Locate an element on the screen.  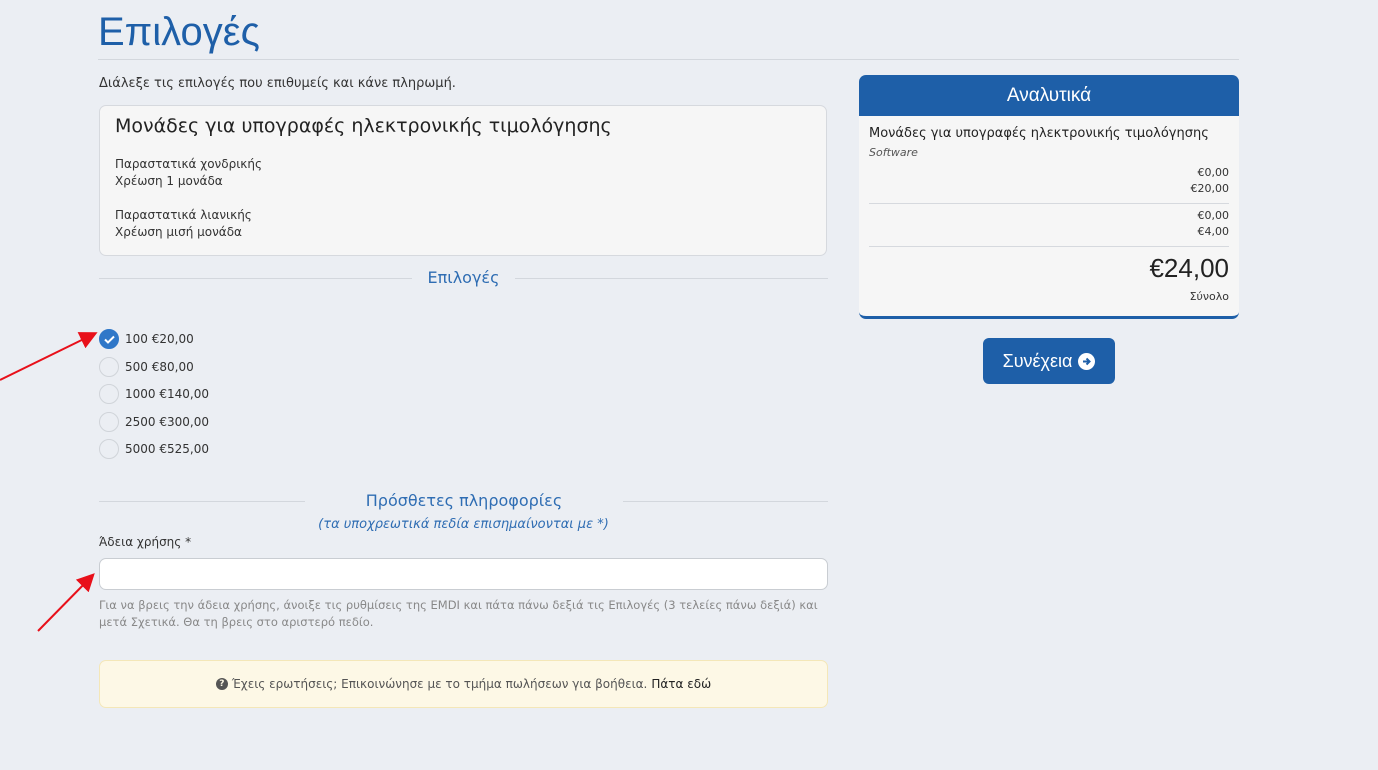
question-circle-icon: ? is located at coordinates (221, 684).